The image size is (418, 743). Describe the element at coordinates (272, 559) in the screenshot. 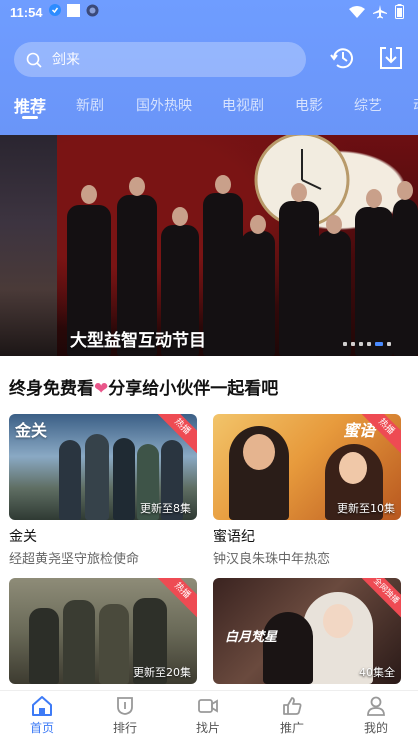

I see `show-description: 钟汉良朱珠中年热恋` at that location.